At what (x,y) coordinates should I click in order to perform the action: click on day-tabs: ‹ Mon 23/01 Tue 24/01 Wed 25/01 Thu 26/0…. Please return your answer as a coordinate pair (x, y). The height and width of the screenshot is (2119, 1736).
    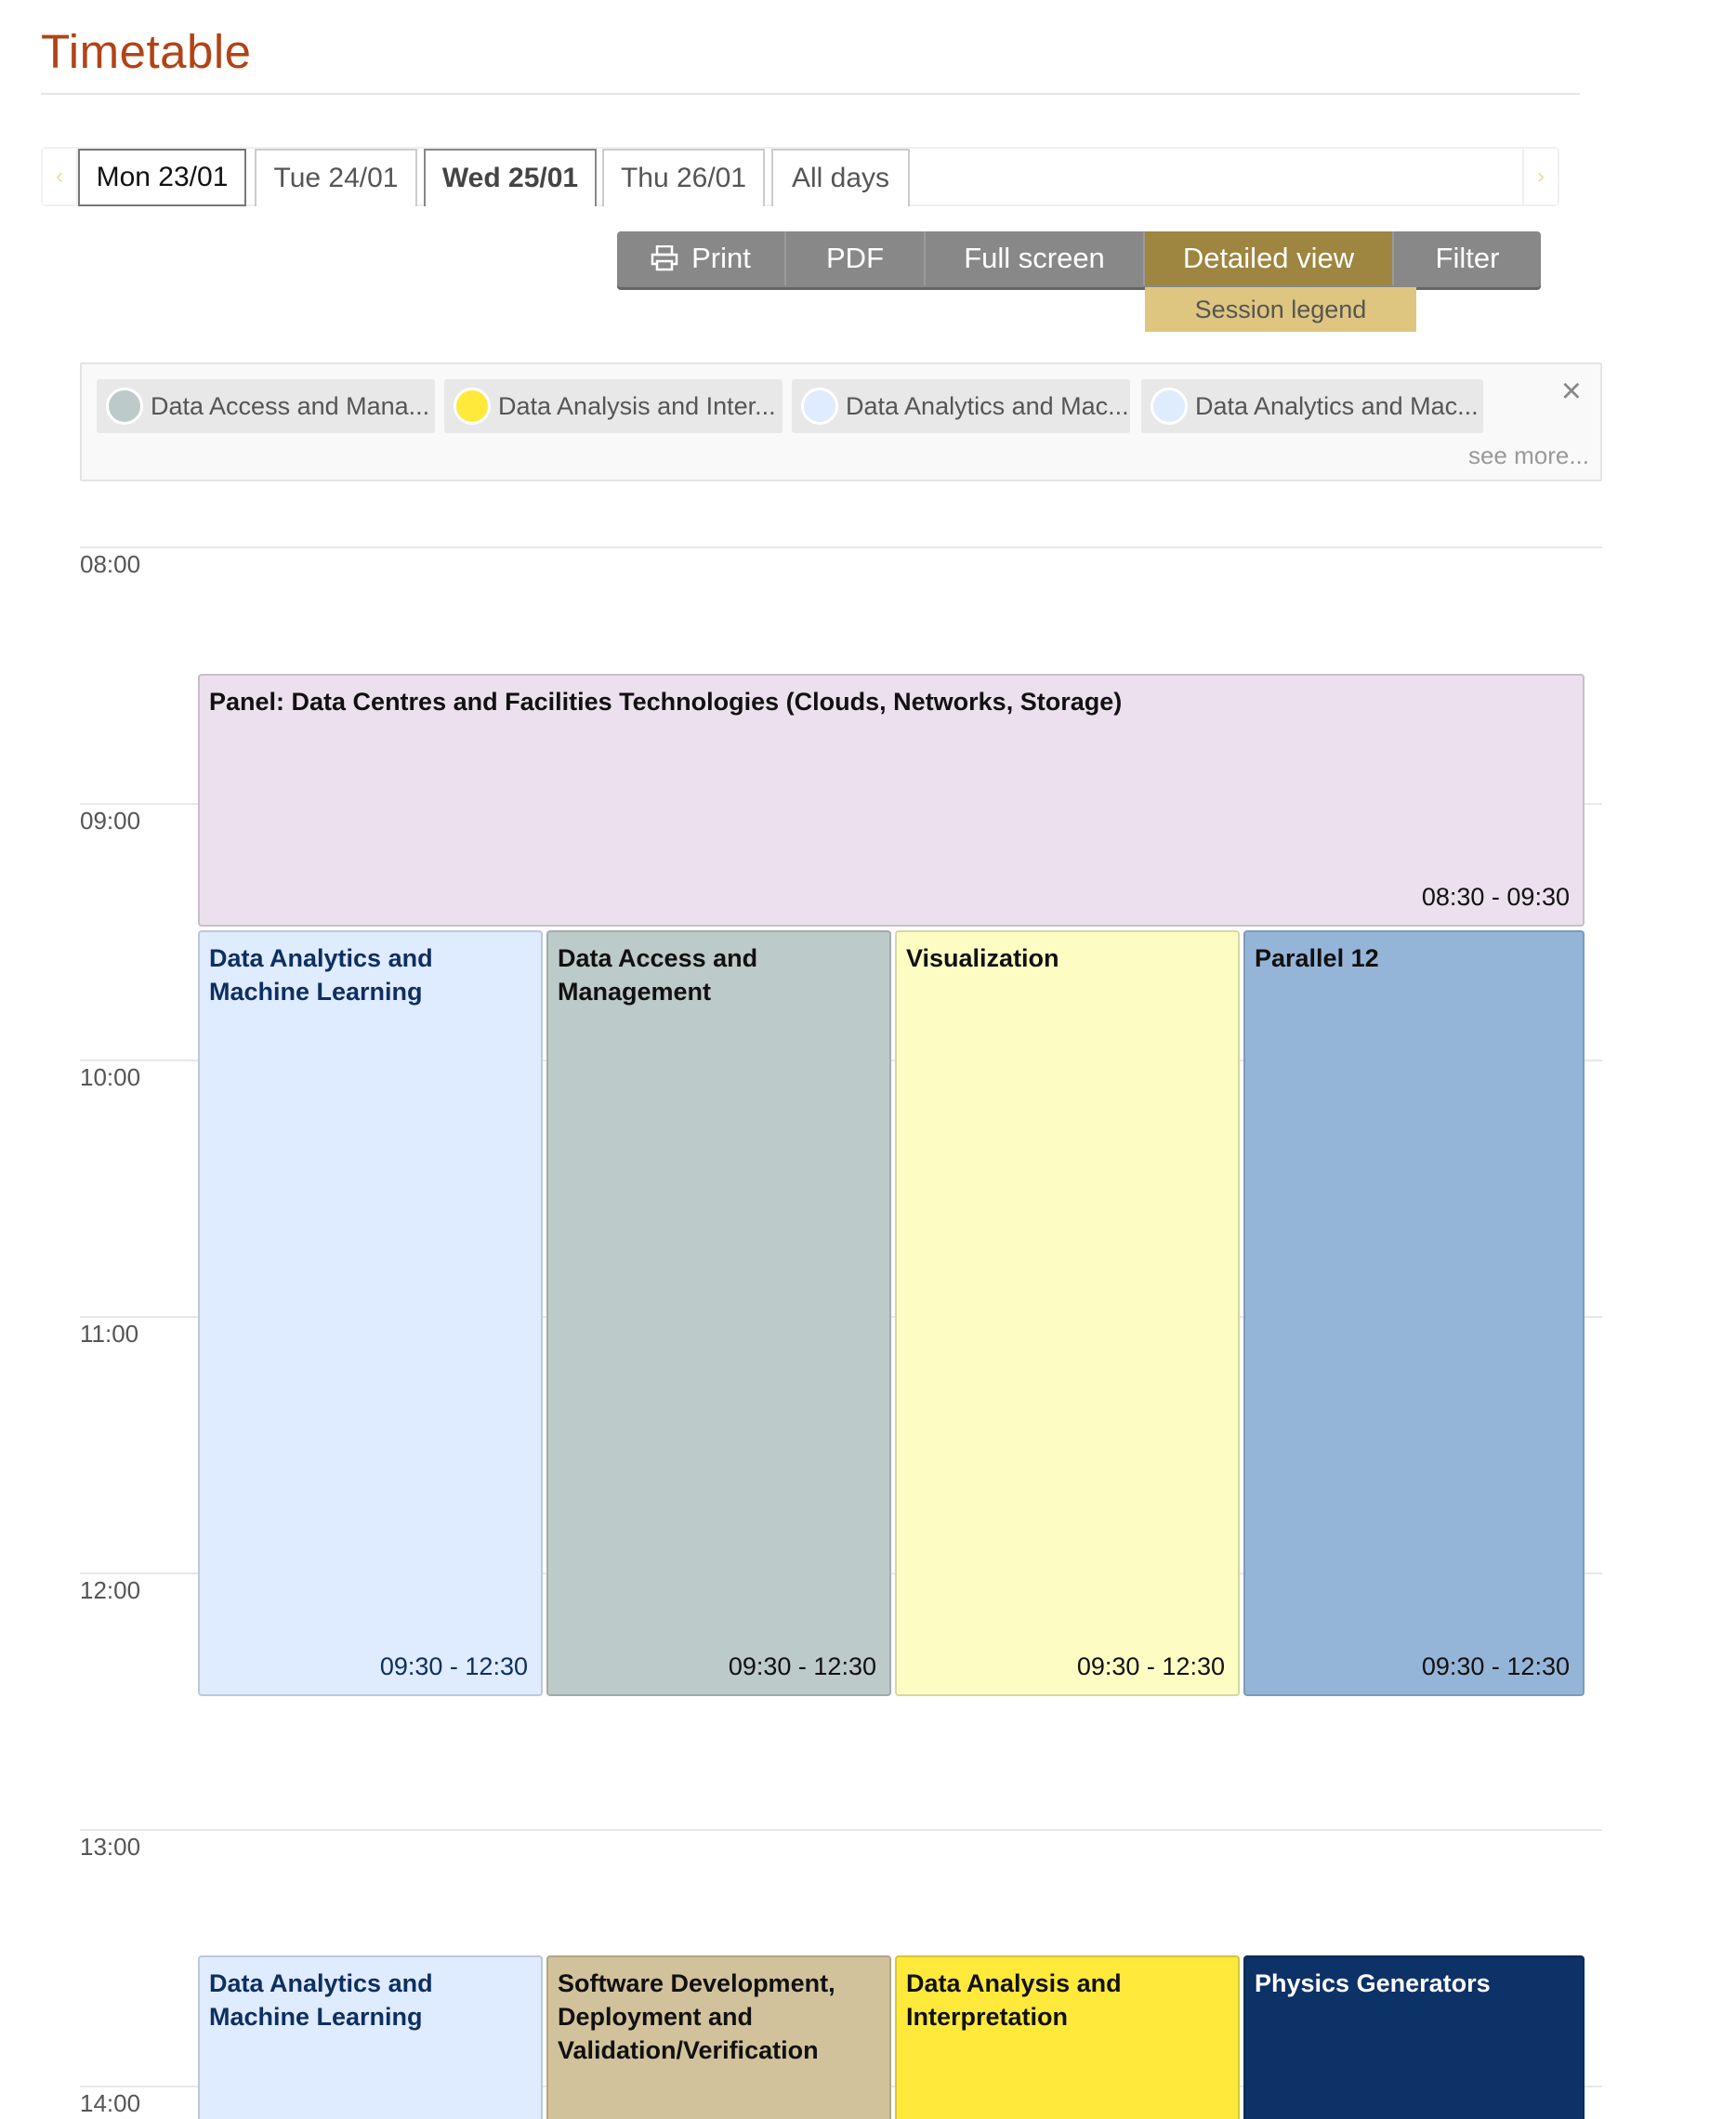
    Looking at the image, I should click on (800, 176).